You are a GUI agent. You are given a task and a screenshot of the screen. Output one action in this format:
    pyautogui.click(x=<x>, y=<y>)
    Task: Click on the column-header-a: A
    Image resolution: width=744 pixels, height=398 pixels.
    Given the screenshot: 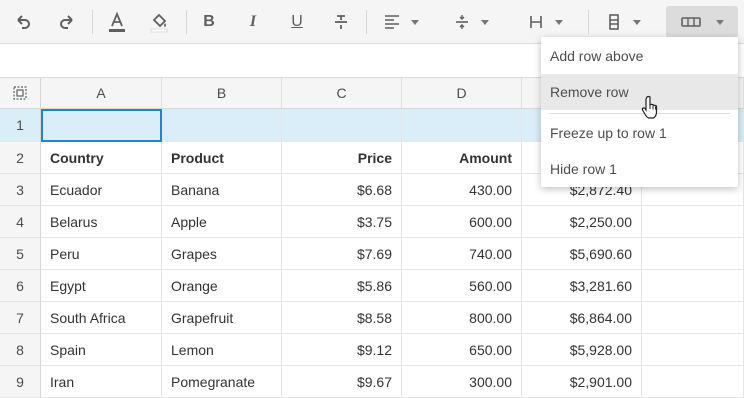 What is the action you would take?
    pyautogui.click(x=101, y=93)
    